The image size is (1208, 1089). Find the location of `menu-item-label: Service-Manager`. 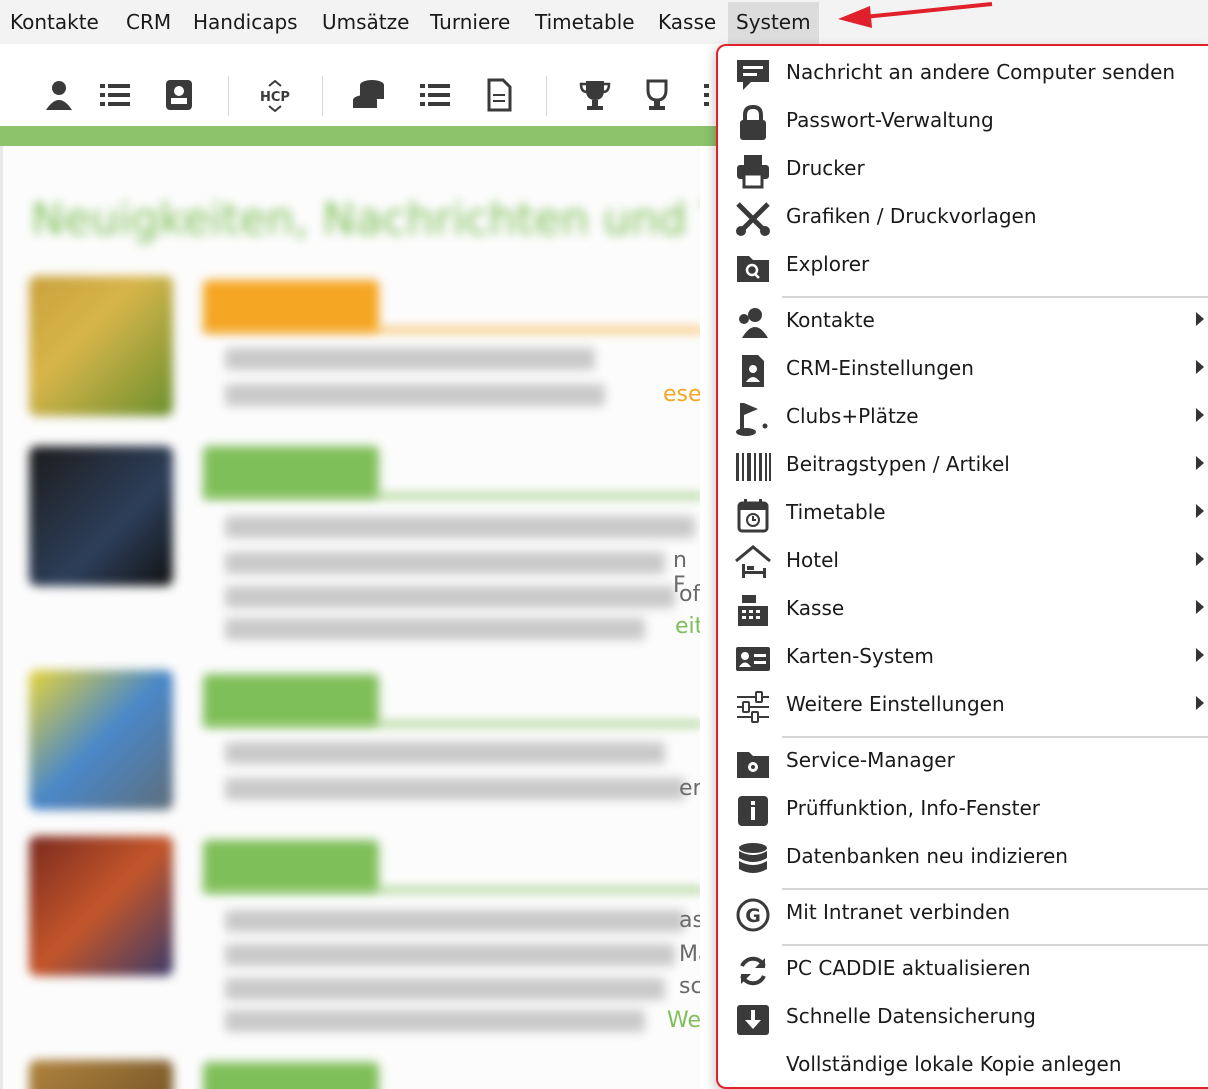

menu-item-label: Service-Manager is located at coordinates (870, 760).